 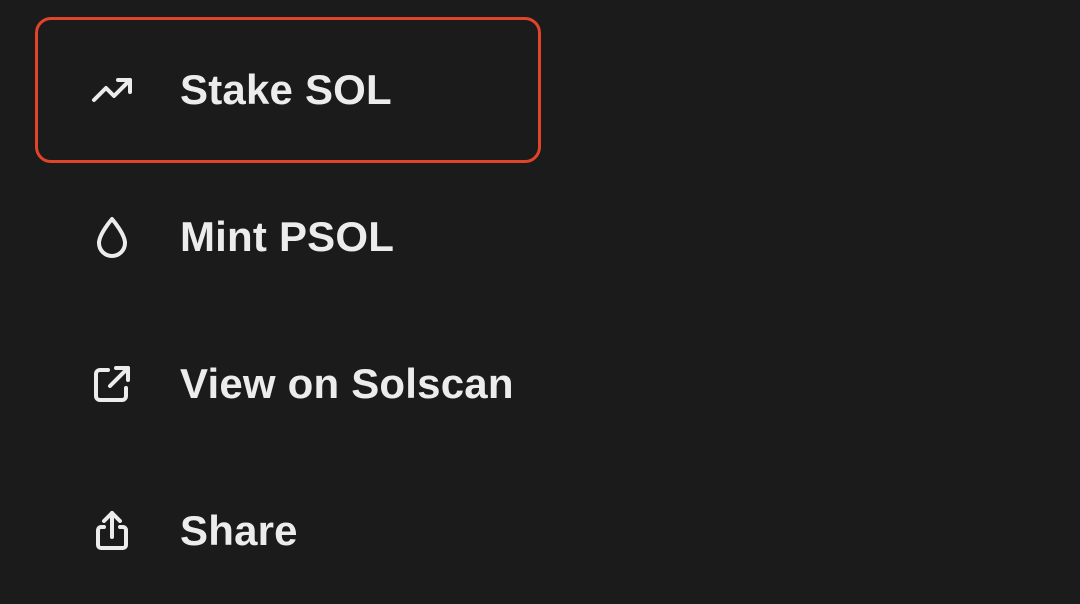 I want to click on view-on-solscan-menu-item: View on Solscan, so click(x=288, y=384).